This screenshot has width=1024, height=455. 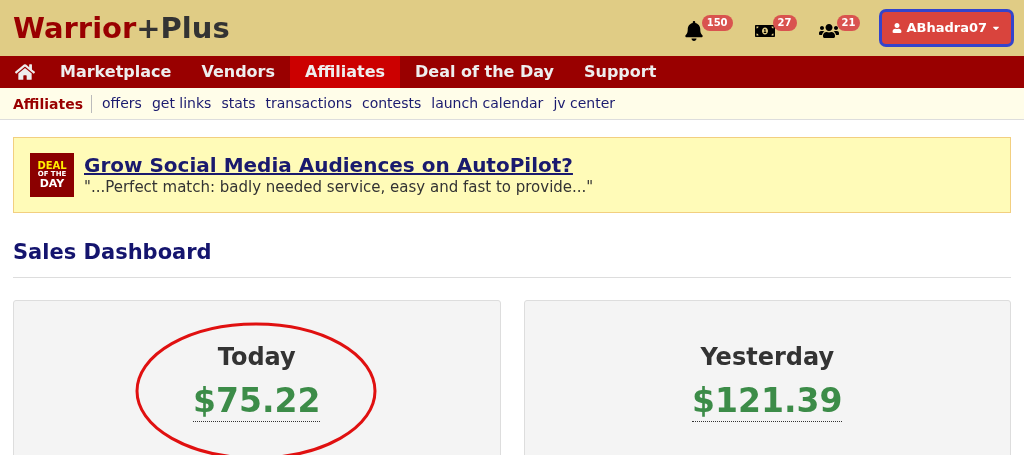 I want to click on user-menu-button: ABhadra07, so click(x=946, y=28).